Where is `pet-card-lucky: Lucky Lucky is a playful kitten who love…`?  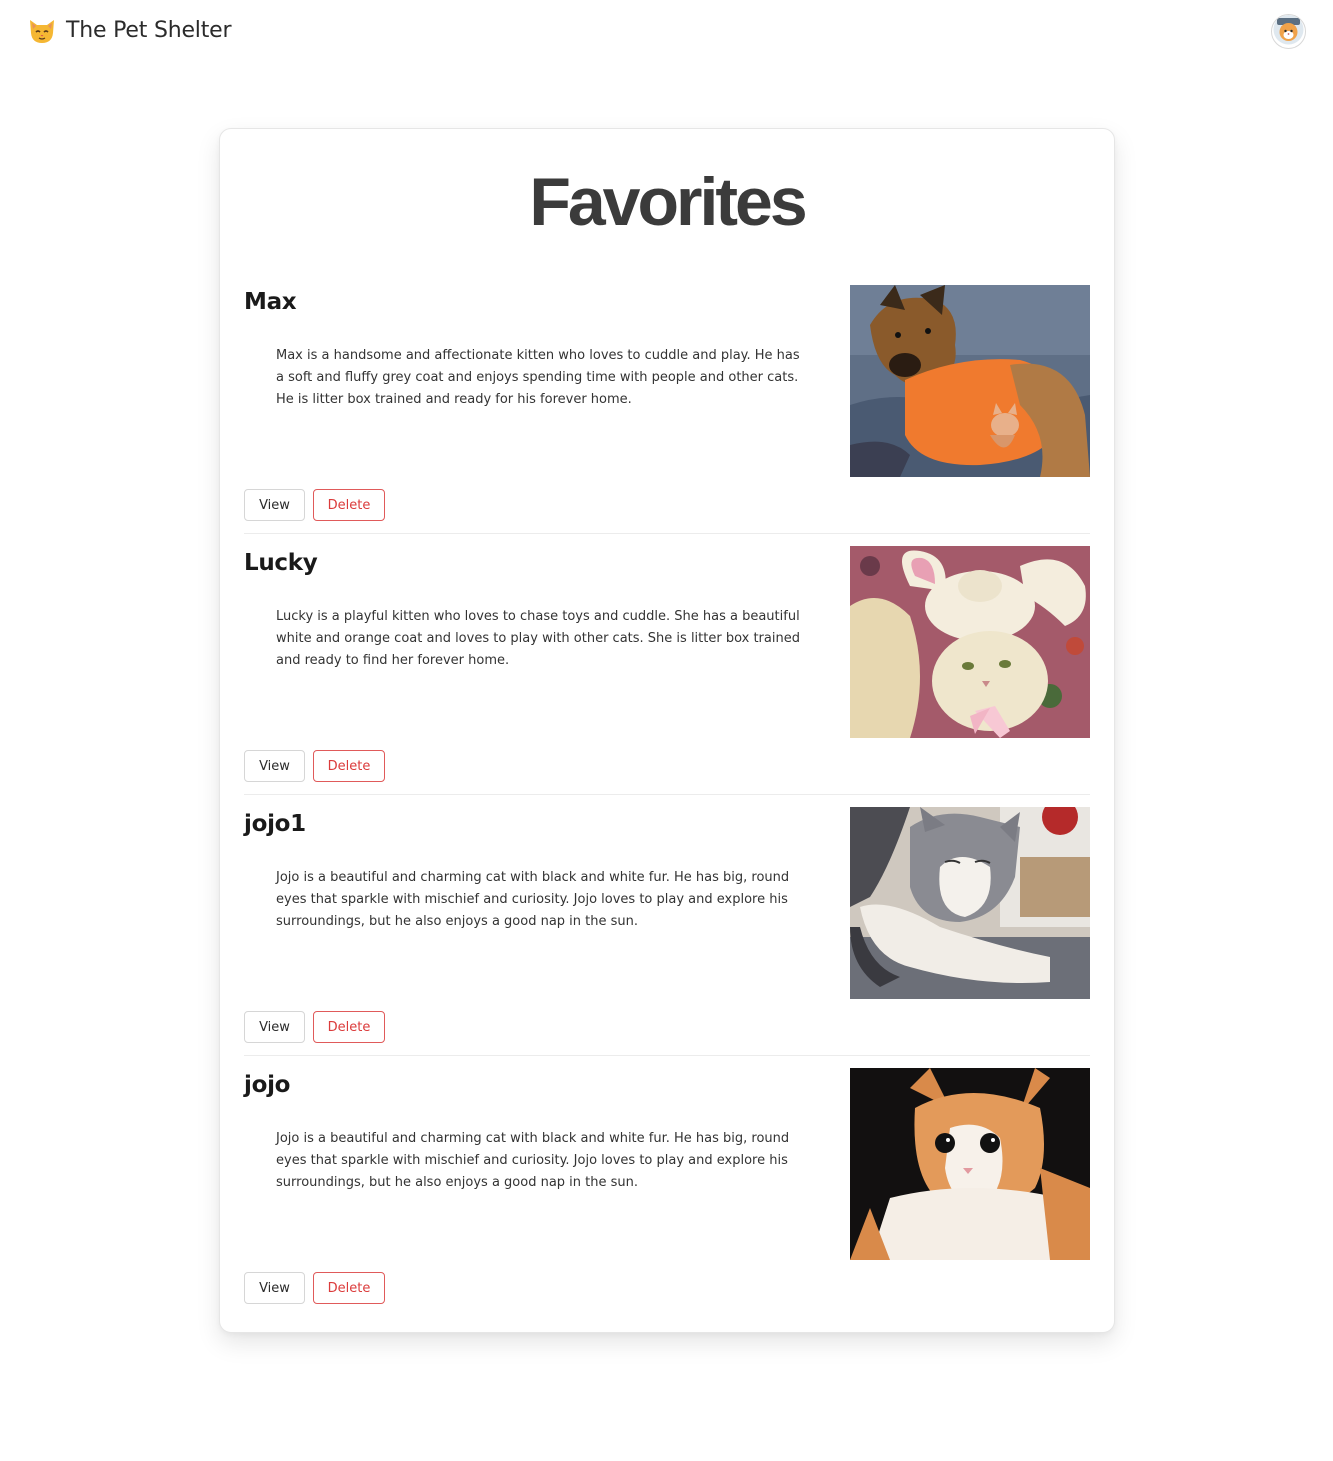 pet-card-lucky: Lucky Lucky is a playful kitten who love… is located at coordinates (667, 676).